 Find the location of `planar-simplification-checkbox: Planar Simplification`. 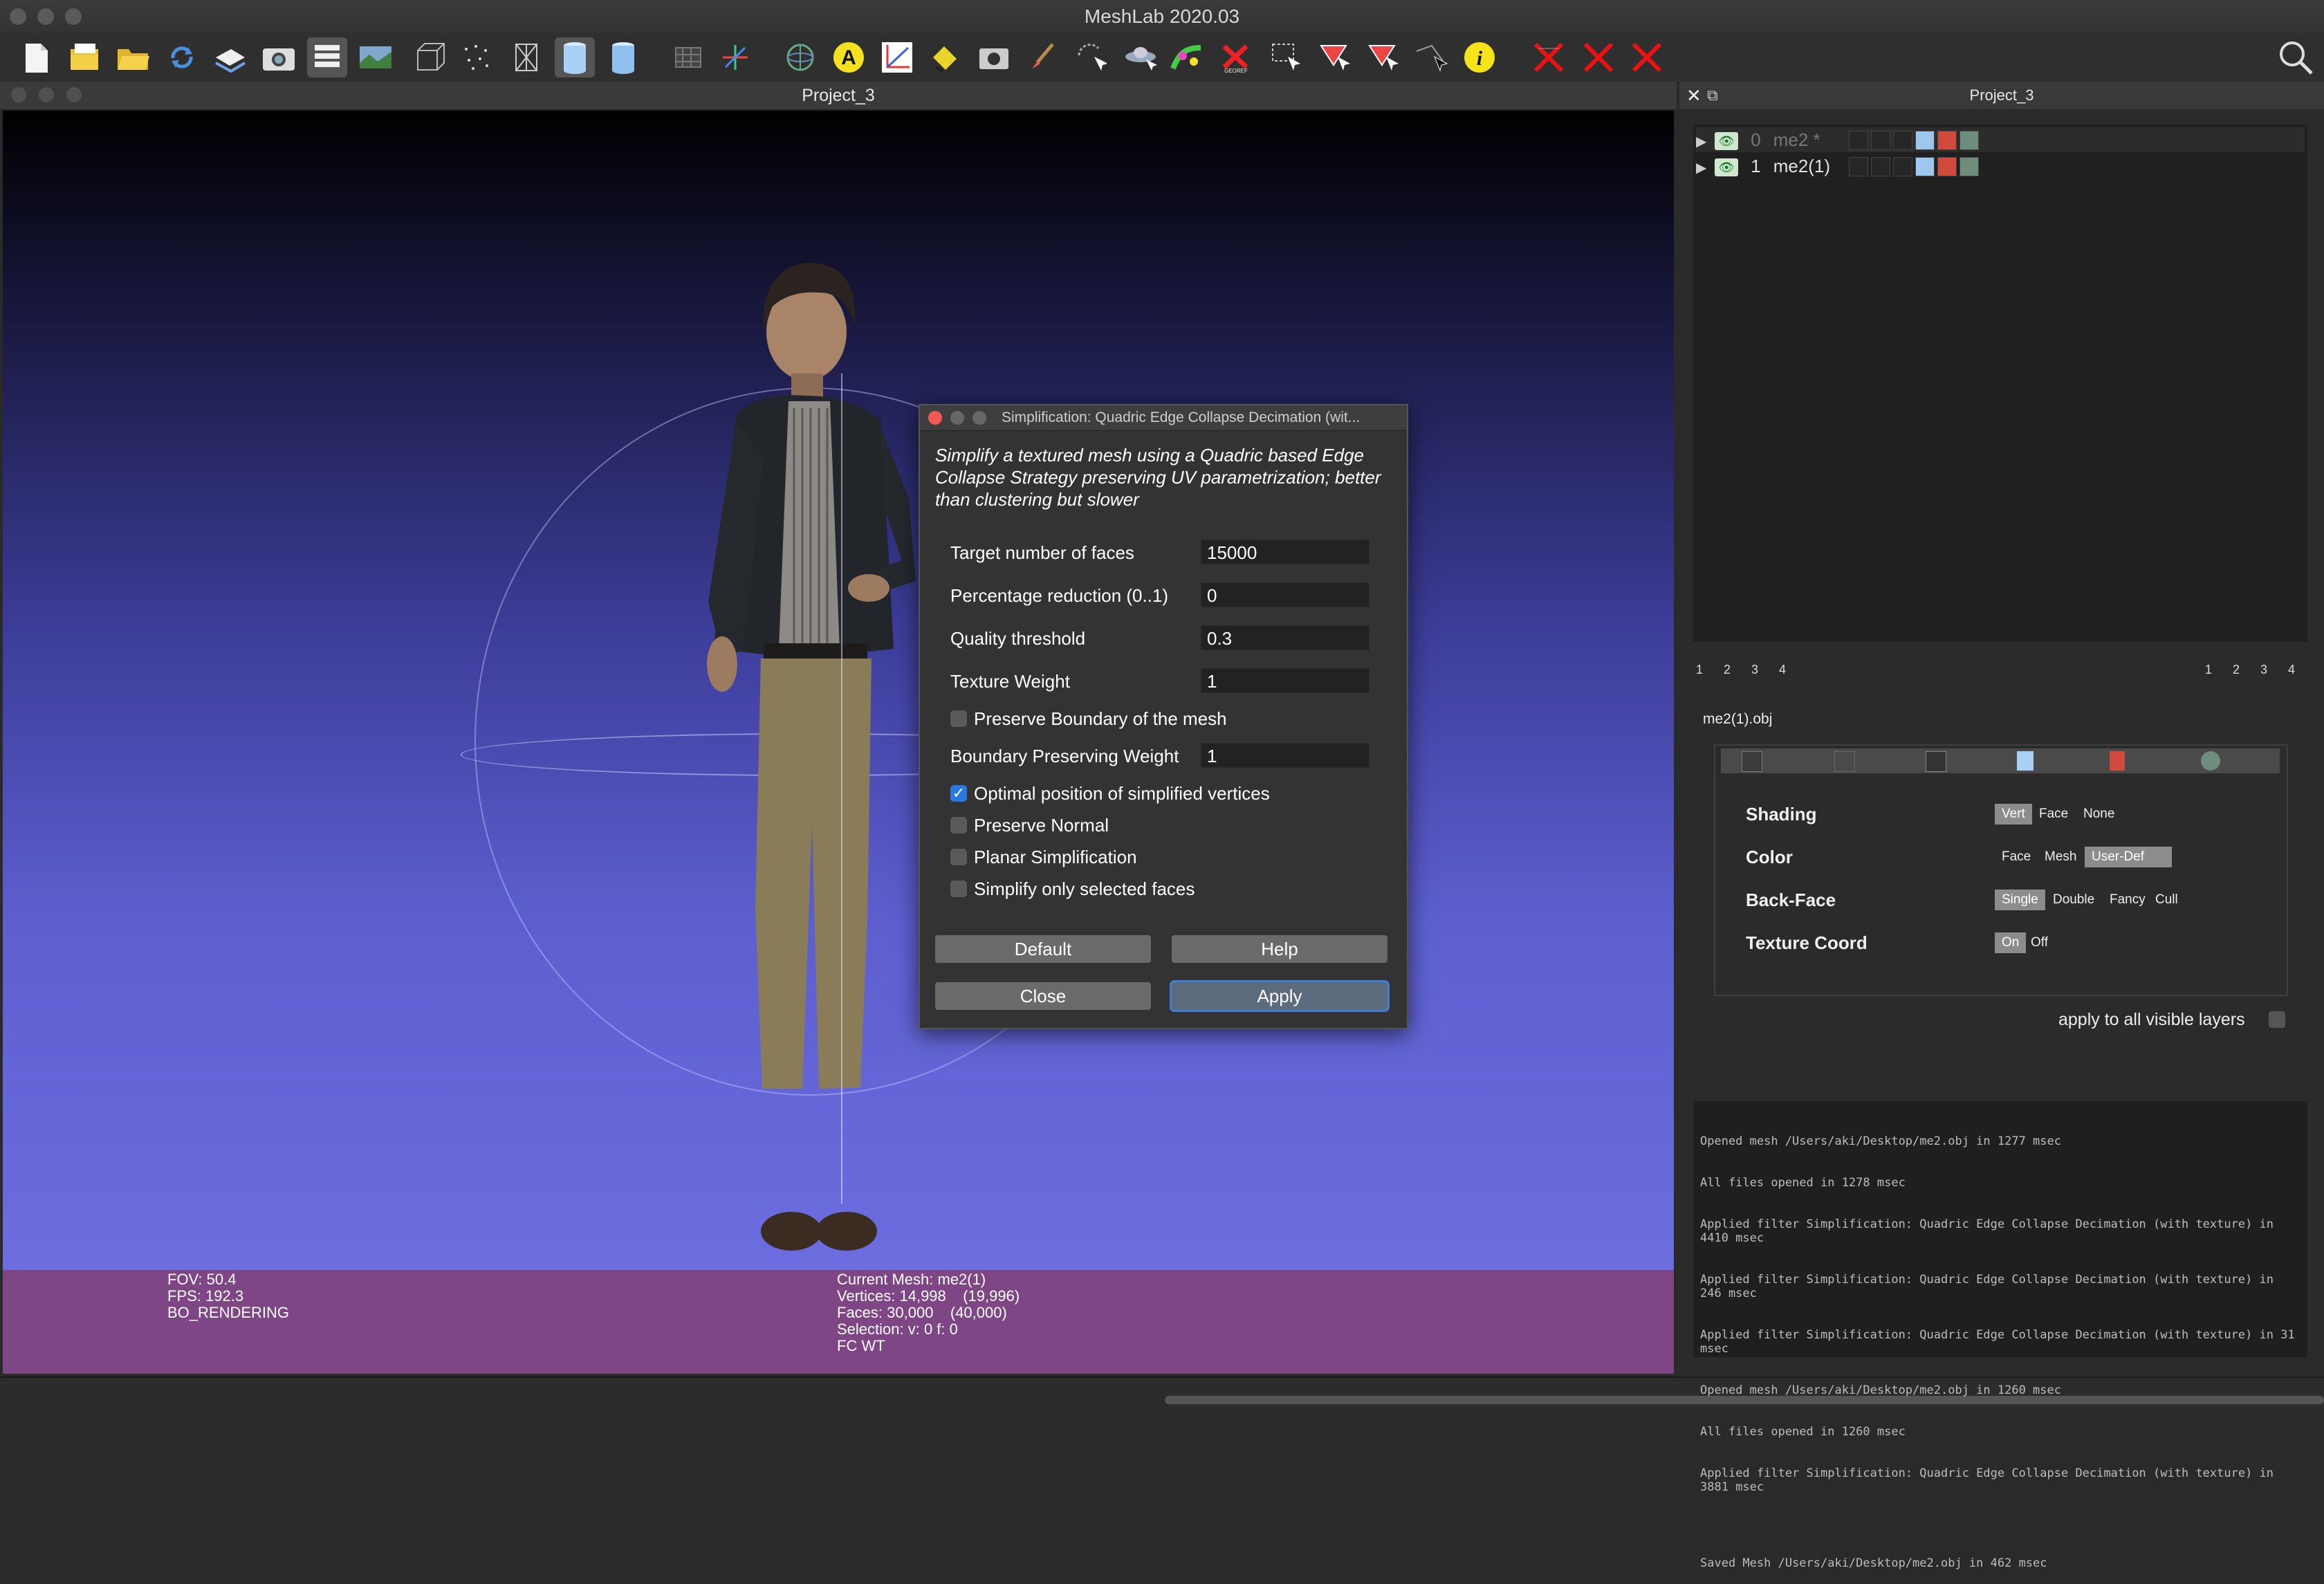

planar-simplification-checkbox: Planar Simplification is located at coordinates (1043, 859).